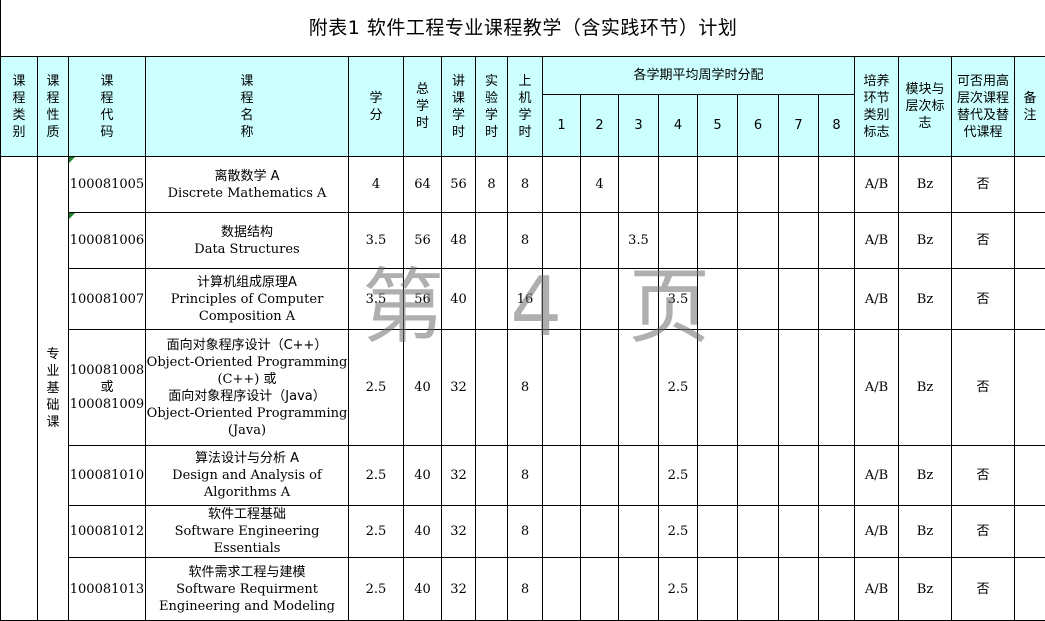  Describe the element at coordinates (1030, 107) in the screenshot. I see `header-remarks: 备注` at that location.